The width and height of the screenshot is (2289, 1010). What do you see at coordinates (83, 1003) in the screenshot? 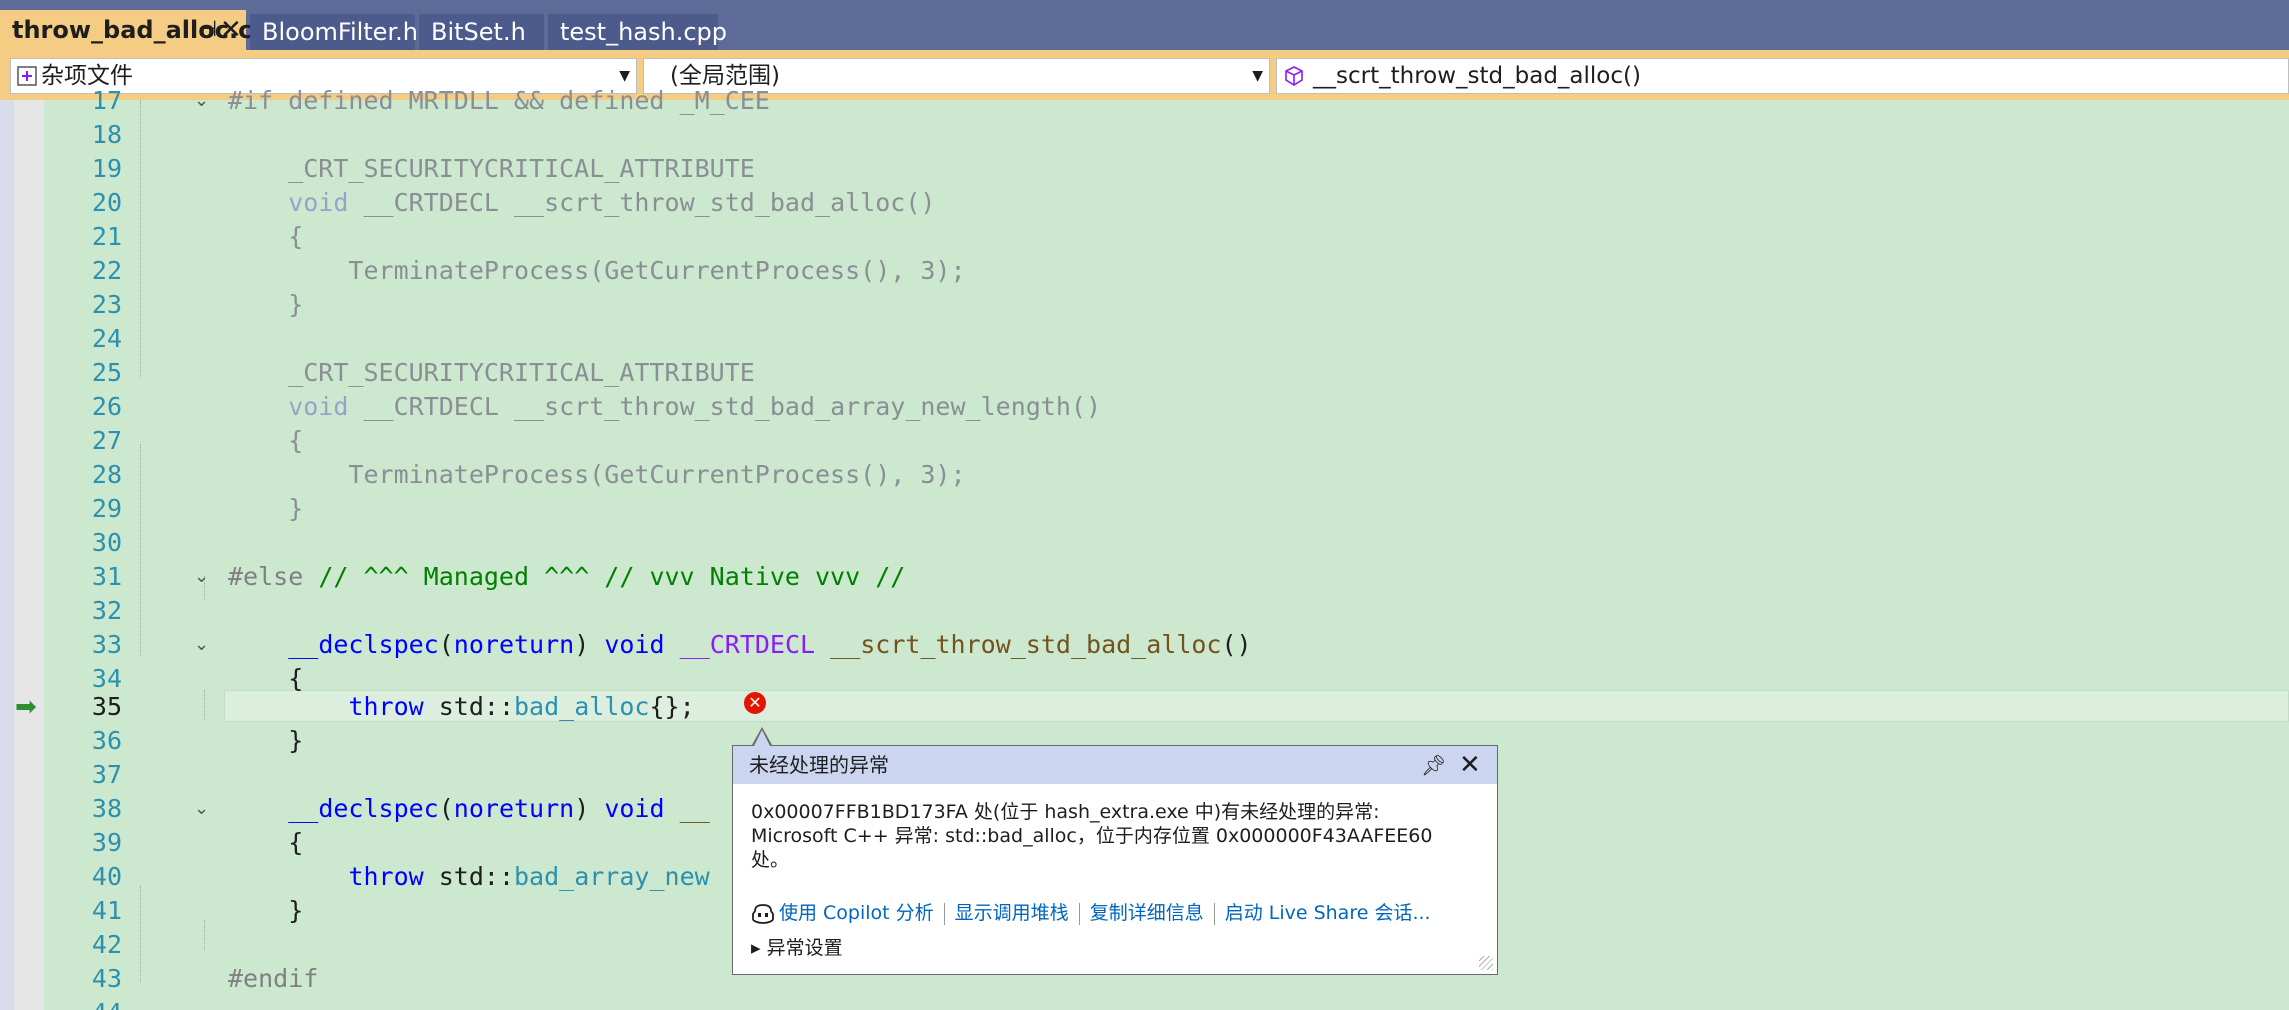
I see `line-number: 44` at bounding box center [83, 1003].